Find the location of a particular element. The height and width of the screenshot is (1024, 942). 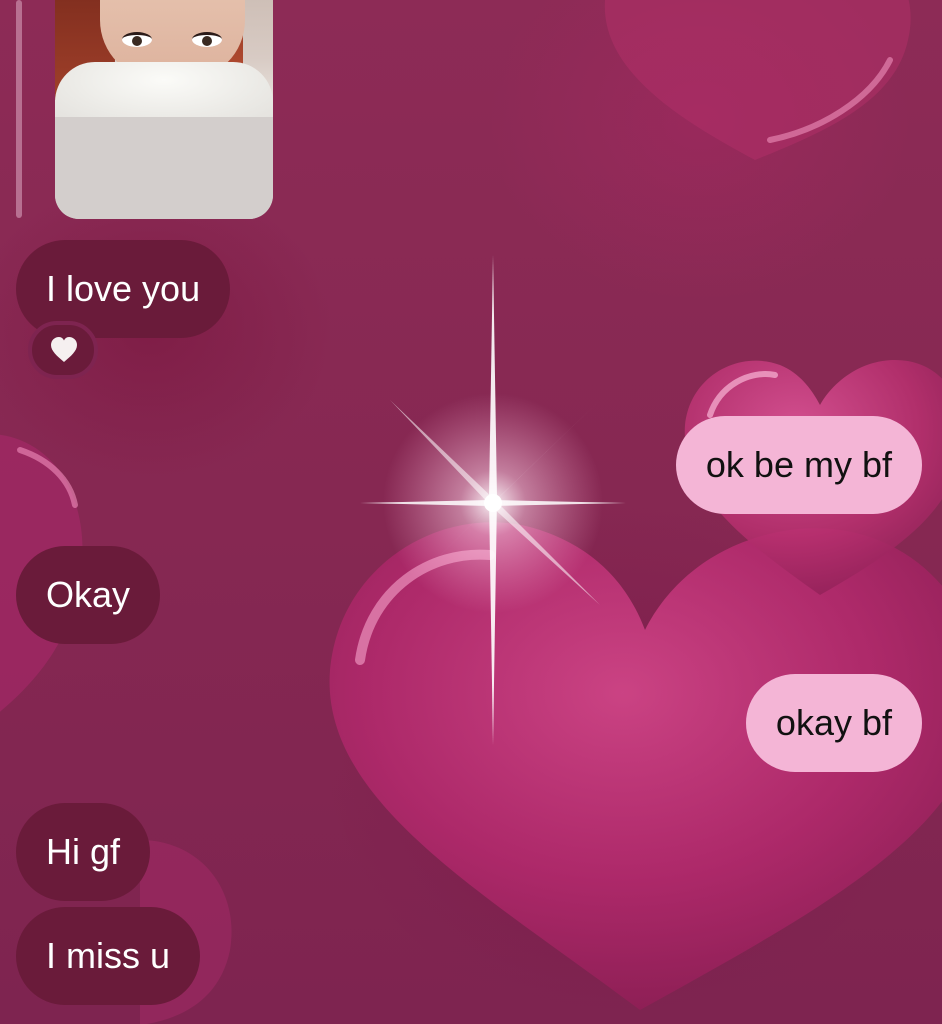

scroll-indicator is located at coordinates (19, 109).